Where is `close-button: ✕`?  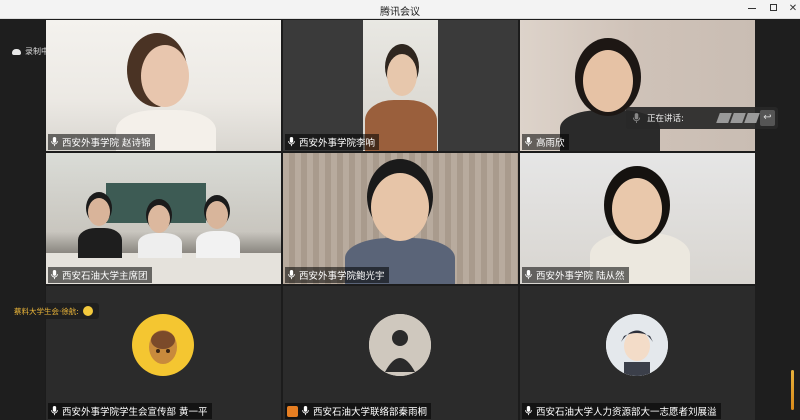
close-button: ✕ is located at coordinates (793, 9).